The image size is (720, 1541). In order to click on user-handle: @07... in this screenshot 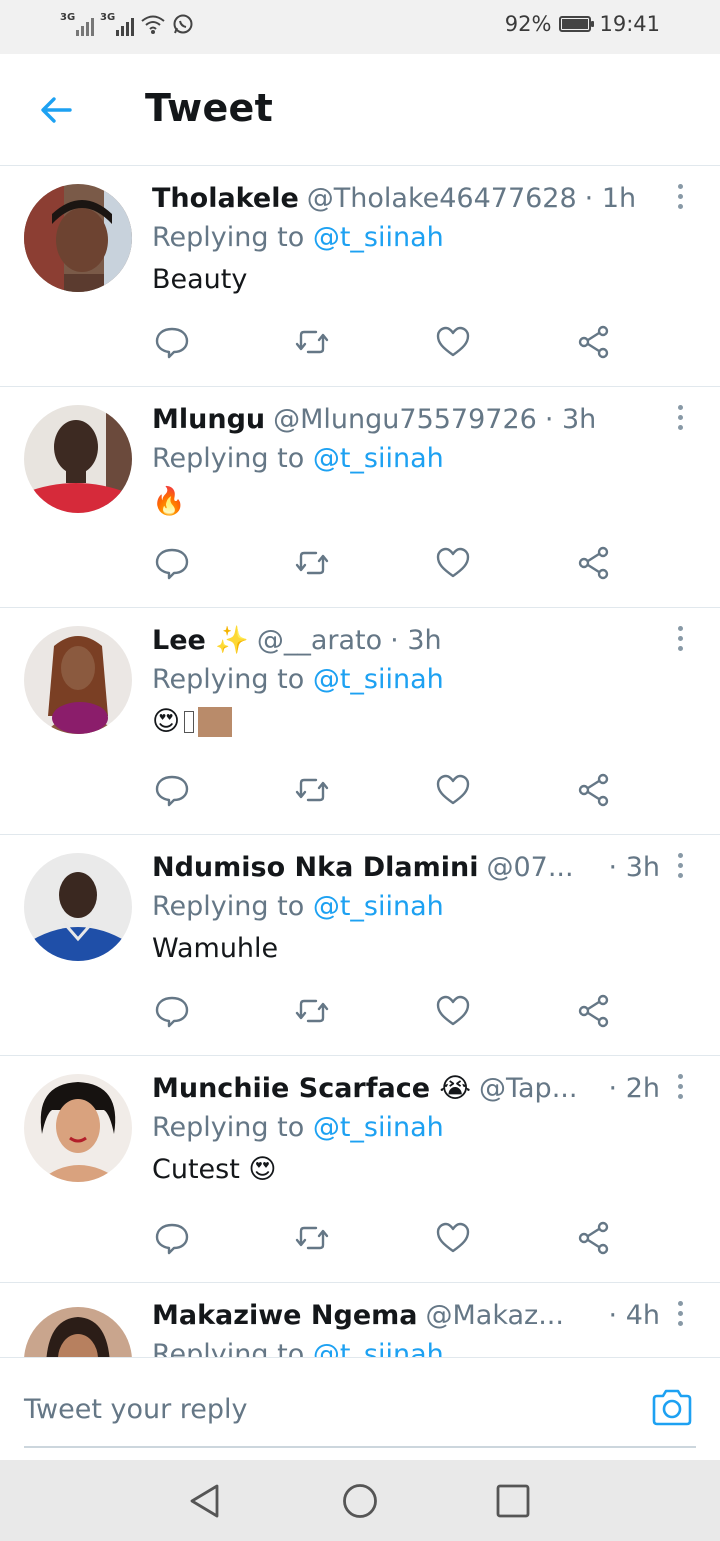, I will do `click(529, 867)`.